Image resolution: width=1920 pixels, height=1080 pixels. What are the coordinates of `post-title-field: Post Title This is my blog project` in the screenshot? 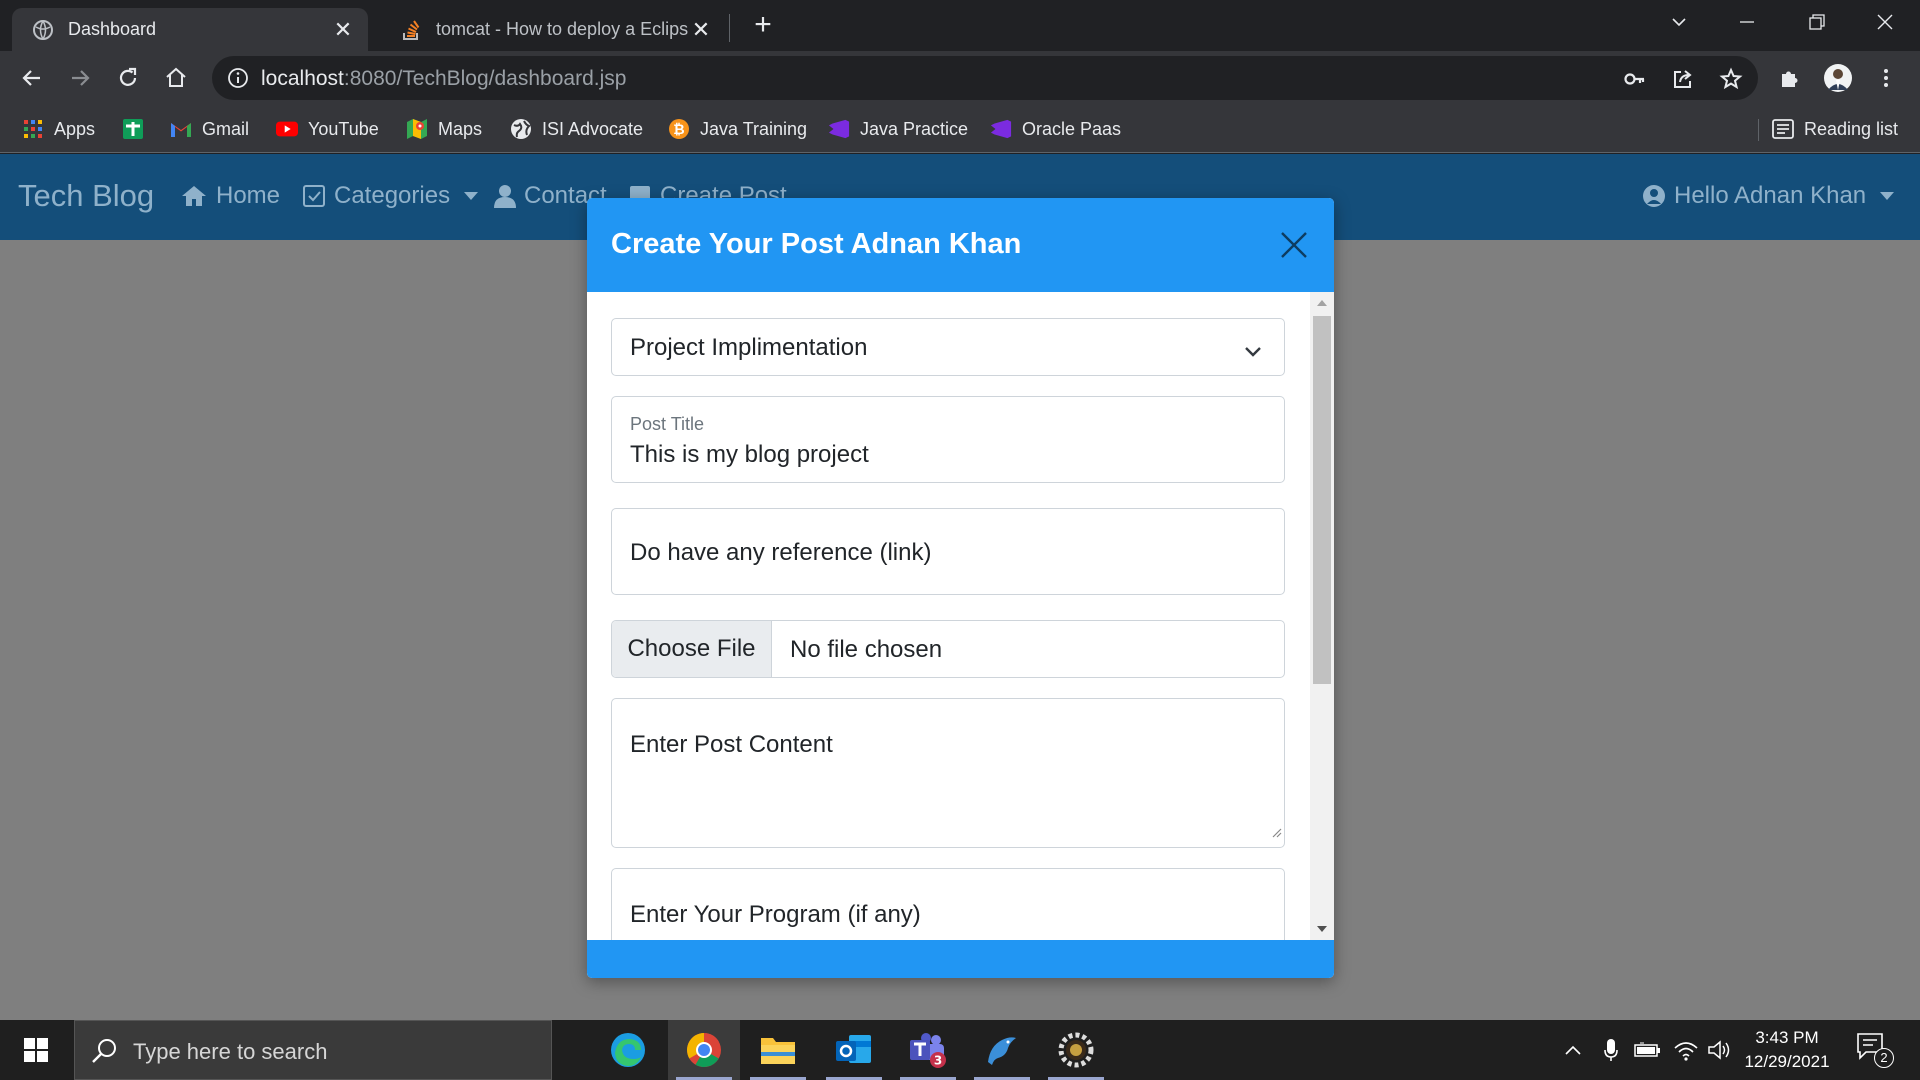 It's located at (948, 439).